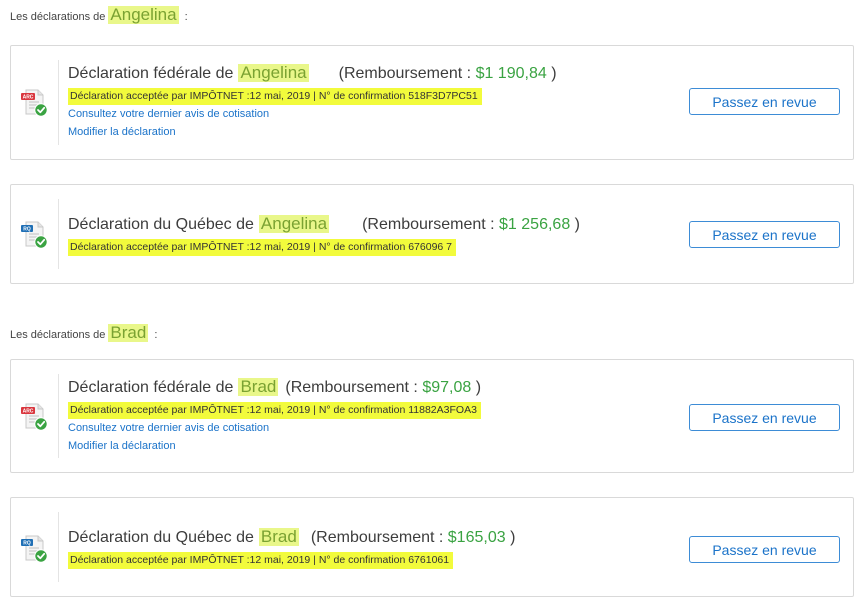 The height and width of the screenshot is (600, 858). I want to click on section-person-name: Angelina, so click(143, 14).